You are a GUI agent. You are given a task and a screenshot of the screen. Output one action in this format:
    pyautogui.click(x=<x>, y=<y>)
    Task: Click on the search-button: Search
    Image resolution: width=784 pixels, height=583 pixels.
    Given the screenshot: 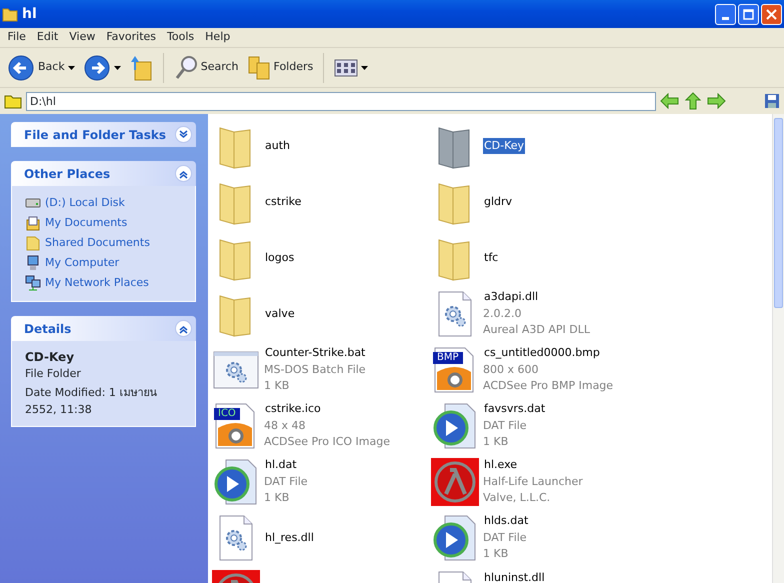 What is the action you would take?
    pyautogui.click(x=206, y=67)
    